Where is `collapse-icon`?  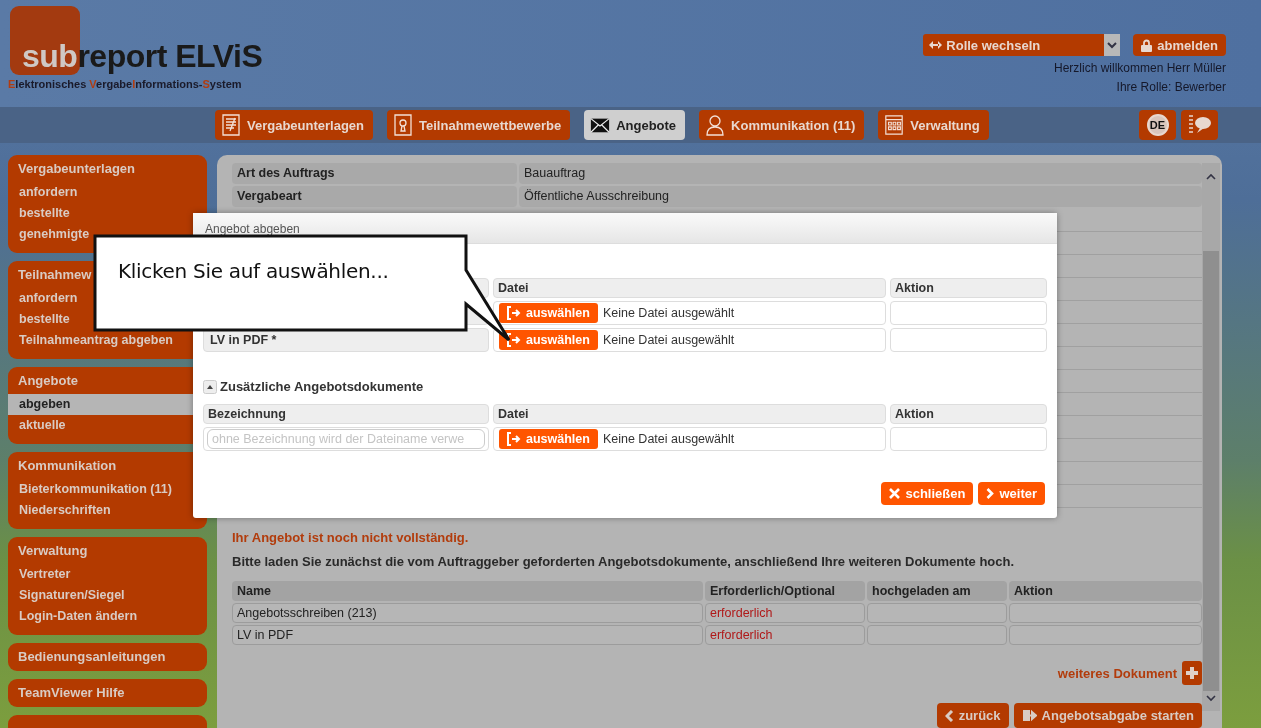 collapse-icon is located at coordinates (210, 386).